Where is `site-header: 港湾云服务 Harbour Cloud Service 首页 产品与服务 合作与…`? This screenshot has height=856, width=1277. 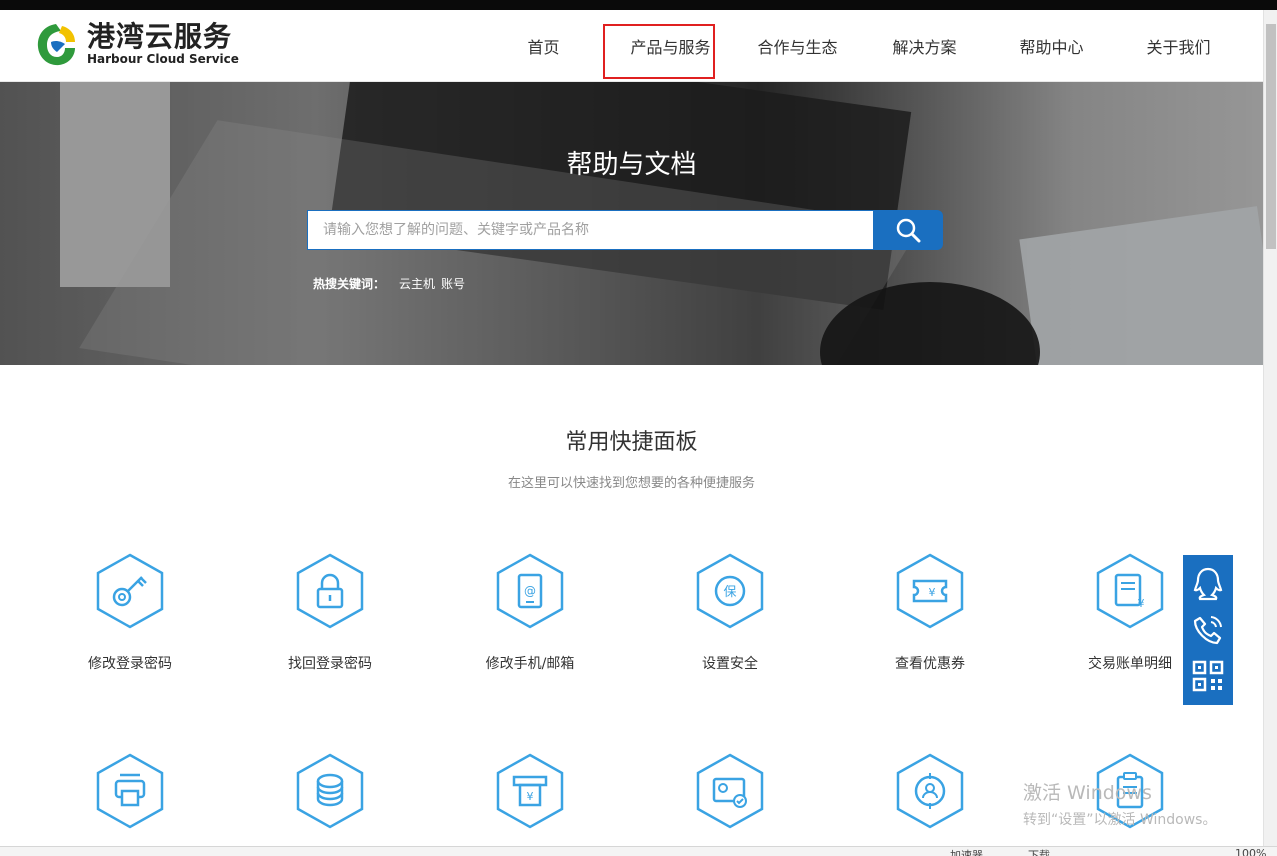
site-header: 港湾云服务 Harbour Cloud Service 首页 产品与服务 合作与… is located at coordinates (631, 46).